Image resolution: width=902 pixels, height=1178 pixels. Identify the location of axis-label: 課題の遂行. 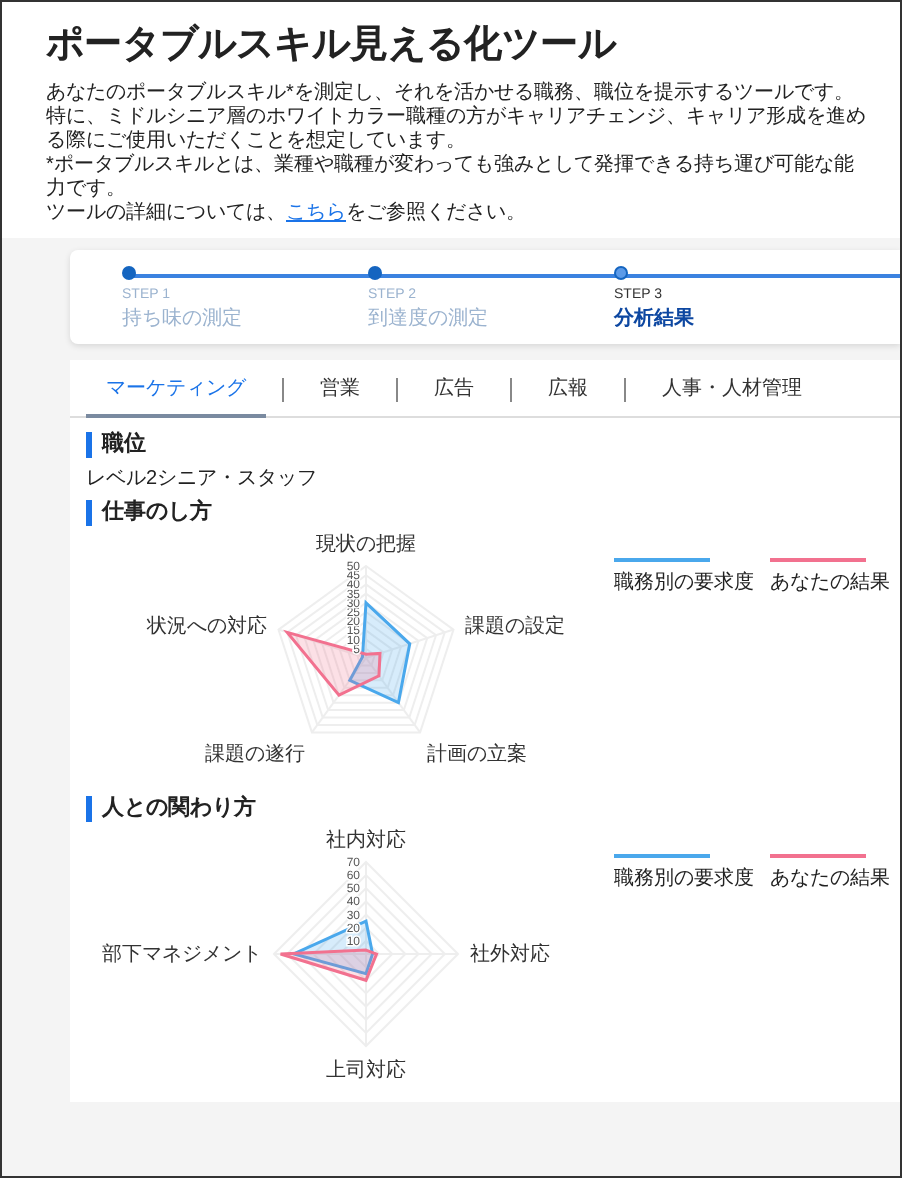
(254, 755).